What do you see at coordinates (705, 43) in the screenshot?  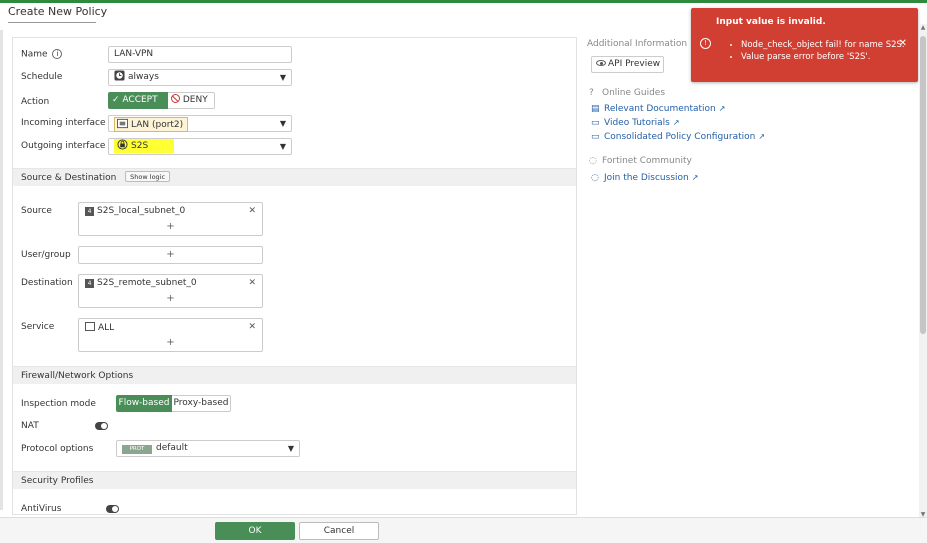 I see `error-icon: !` at bounding box center [705, 43].